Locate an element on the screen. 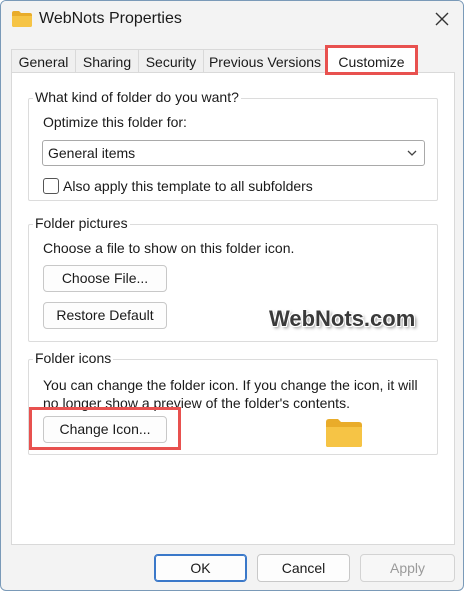 The image size is (464, 591). optimize-select-value: General items is located at coordinates (92, 153).